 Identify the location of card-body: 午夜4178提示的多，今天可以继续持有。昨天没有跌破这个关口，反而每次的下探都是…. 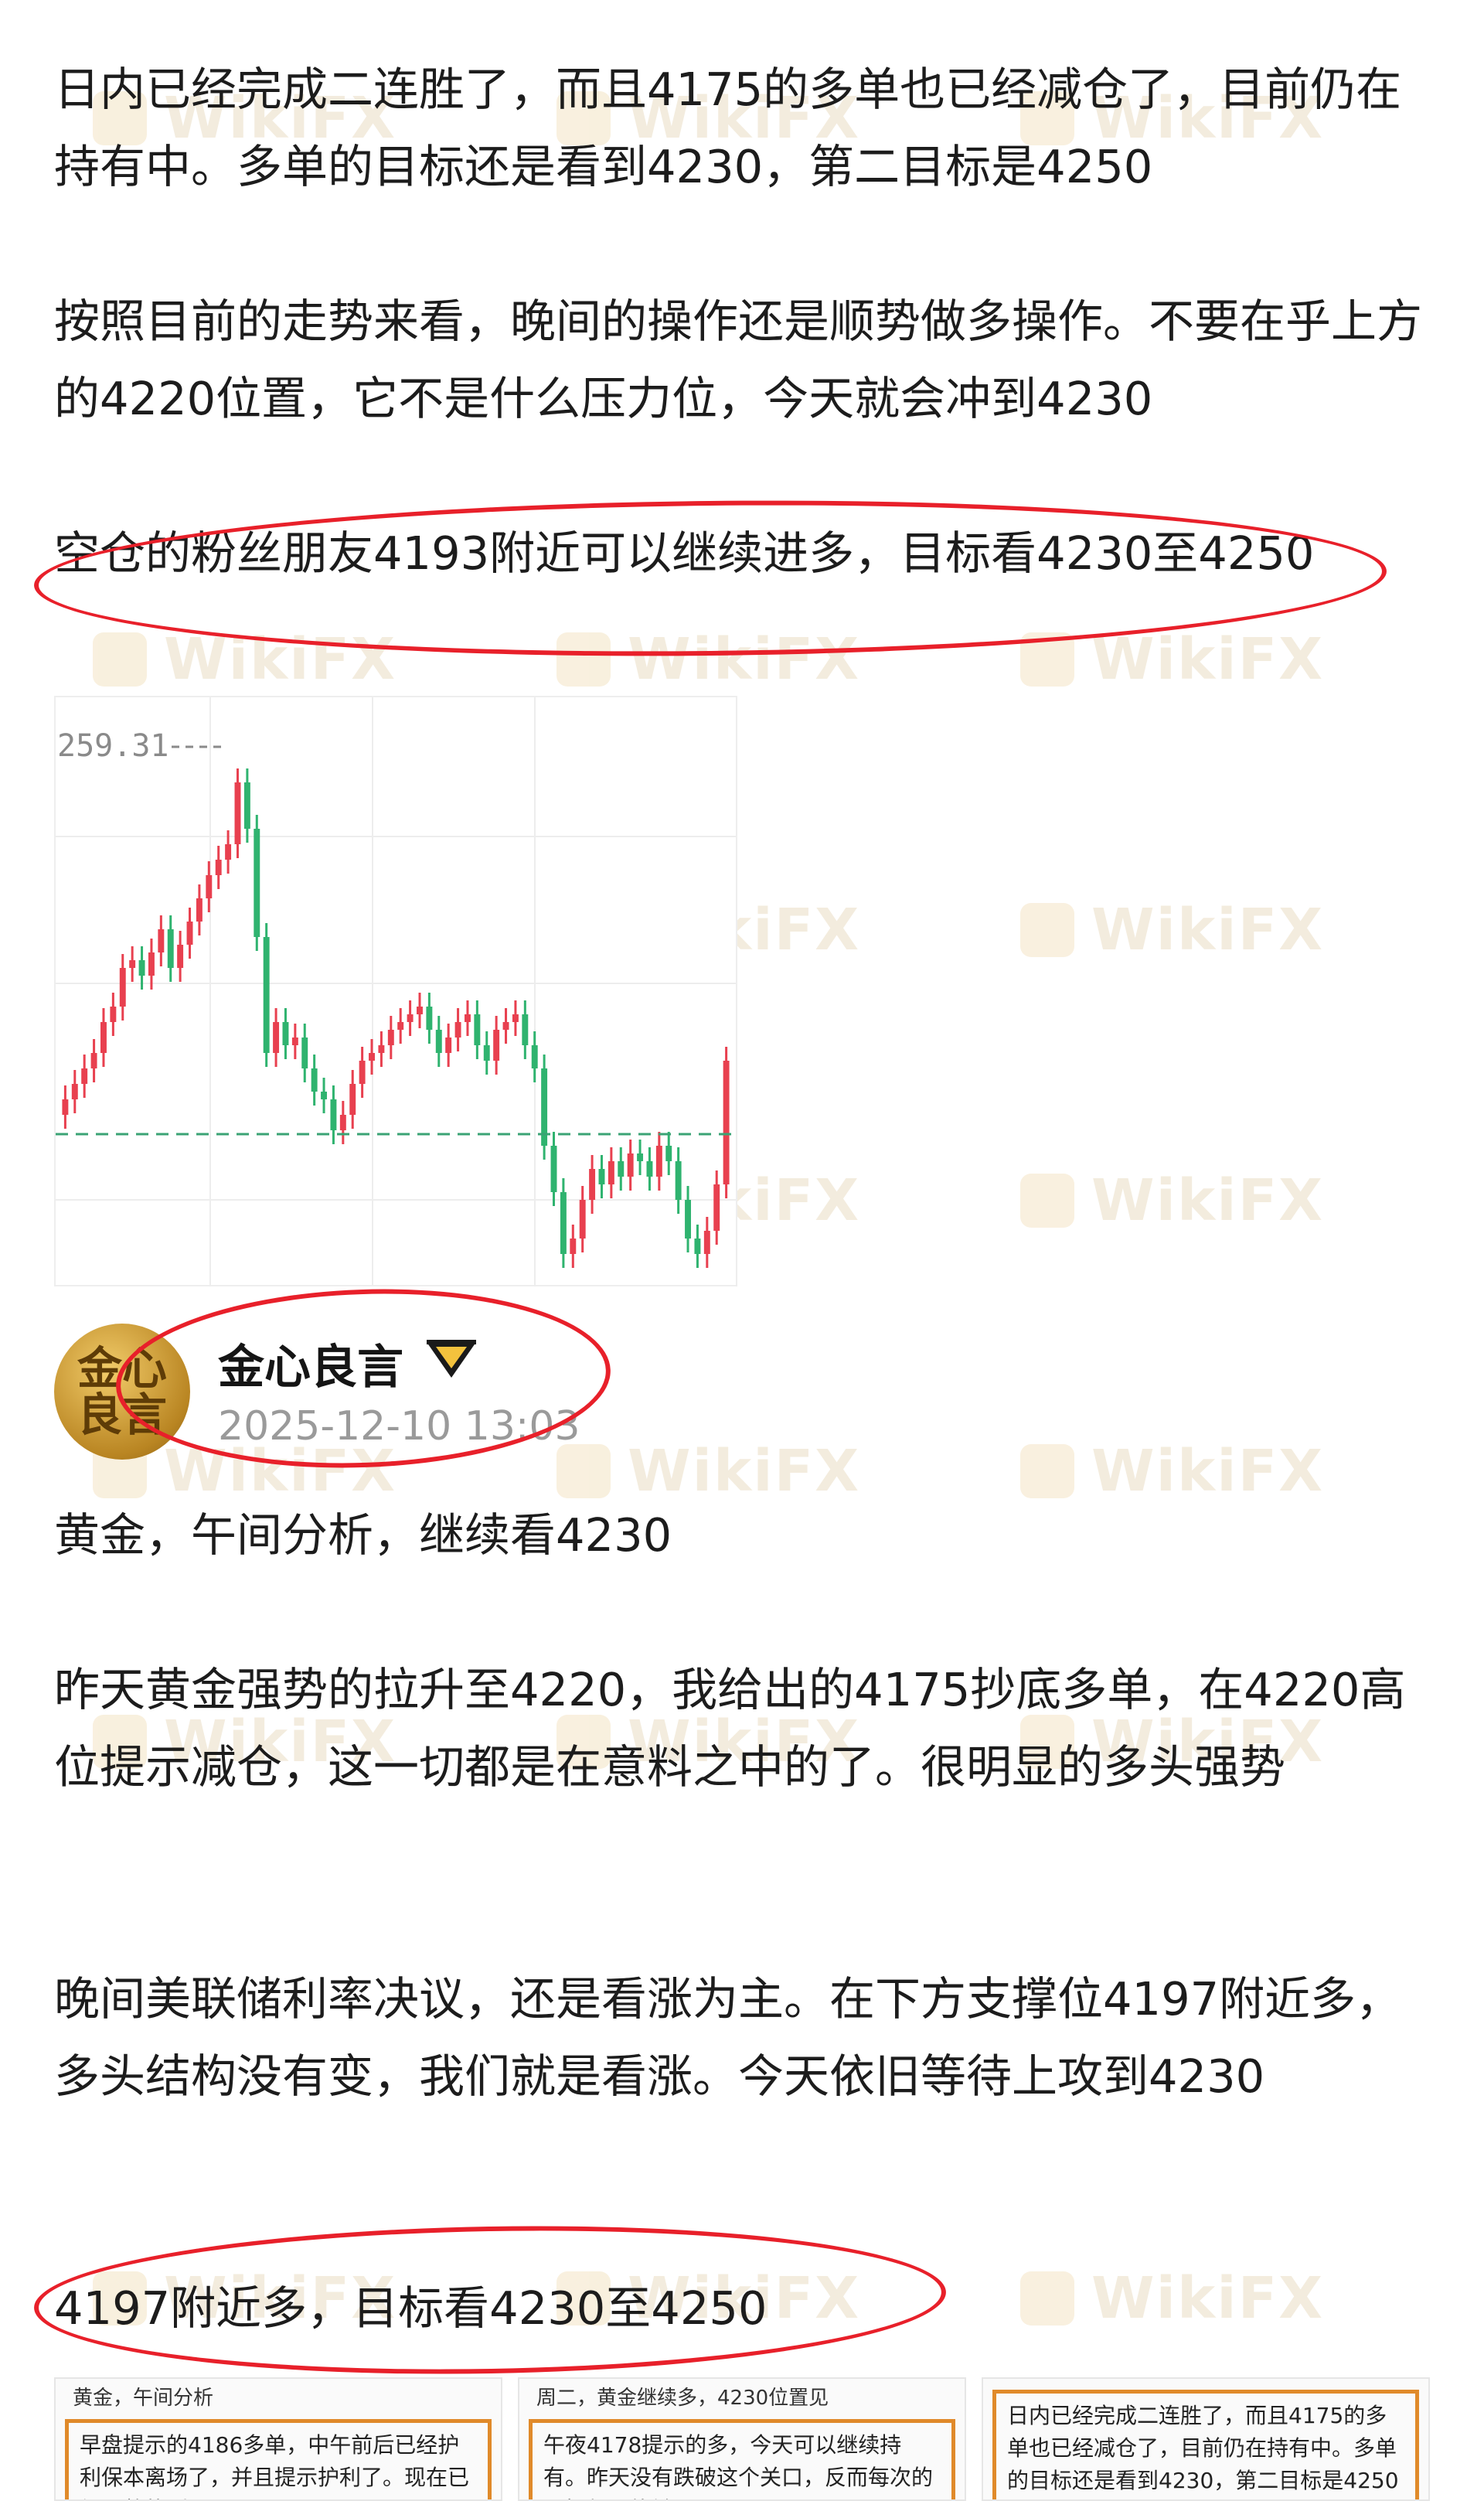
(742, 2459).